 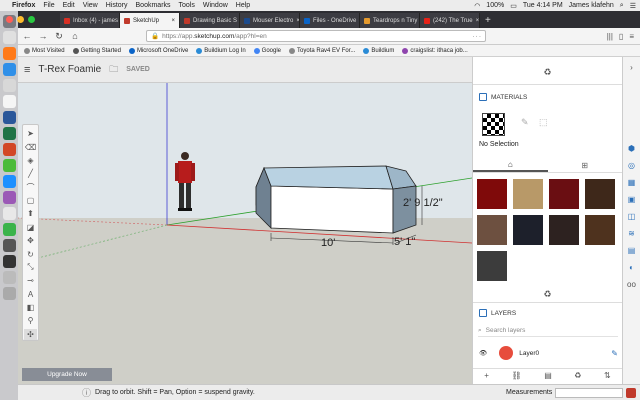 I want to click on sort-layers-icon: ⇅, so click(x=607, y=375).